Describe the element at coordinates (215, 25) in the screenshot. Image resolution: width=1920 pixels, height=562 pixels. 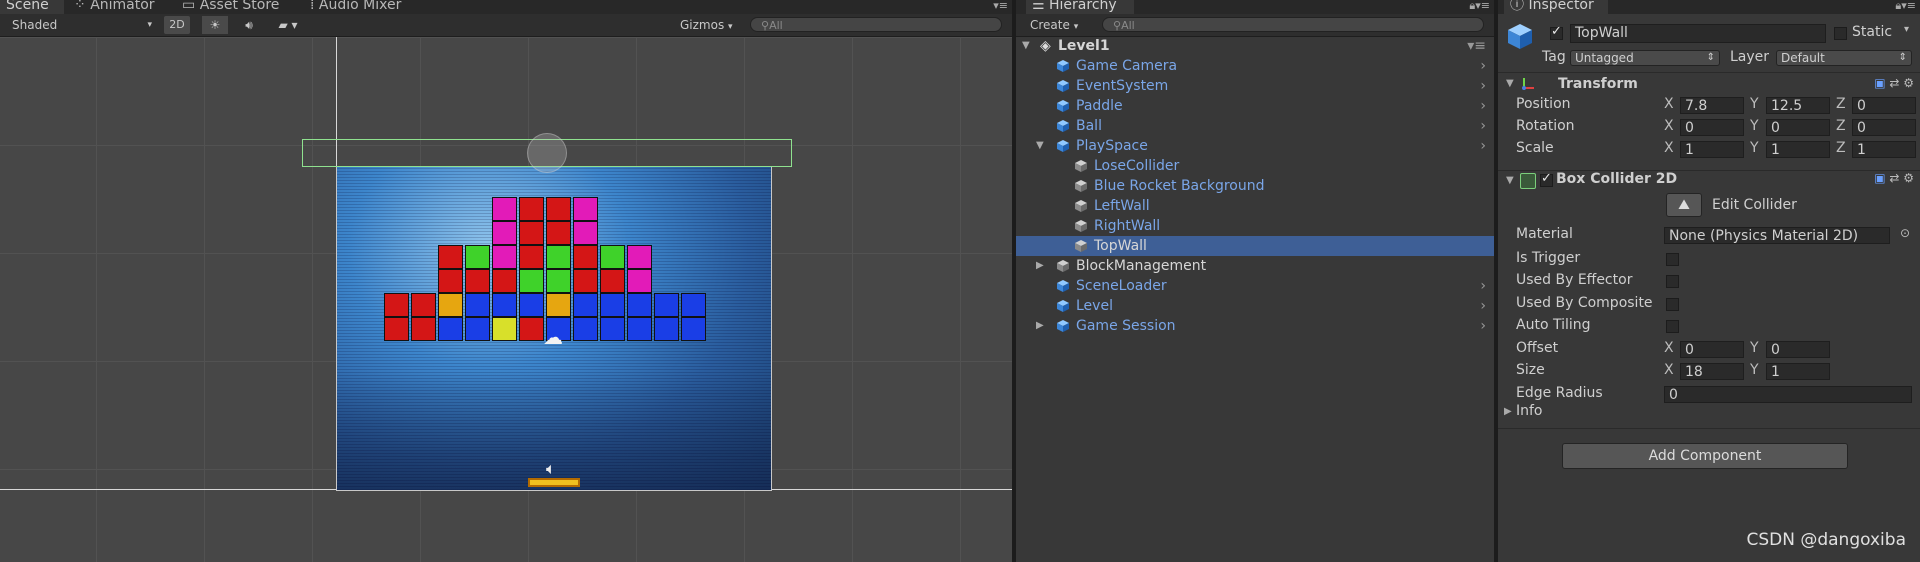
I see `lighting-icon: ☀` at that location.